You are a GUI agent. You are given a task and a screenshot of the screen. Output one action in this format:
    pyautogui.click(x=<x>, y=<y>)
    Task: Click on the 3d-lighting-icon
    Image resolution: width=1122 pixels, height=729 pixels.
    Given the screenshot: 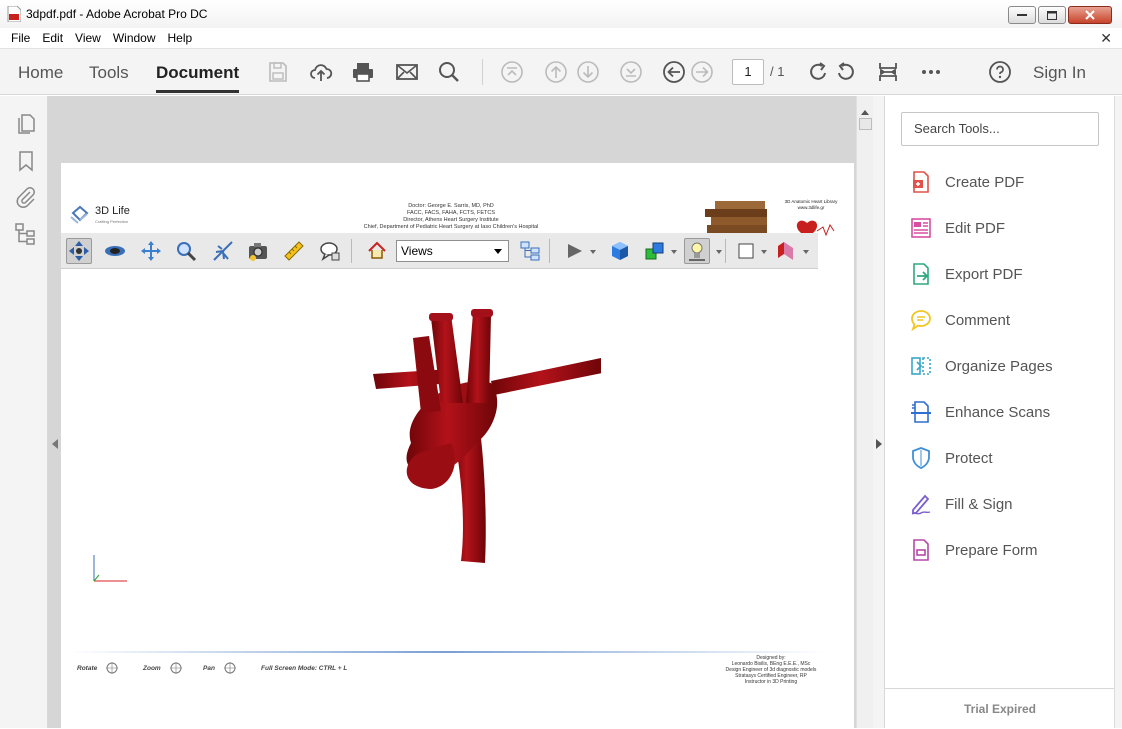 What is the action you would take?
    pyautogui.click(x=697, y=251)
    